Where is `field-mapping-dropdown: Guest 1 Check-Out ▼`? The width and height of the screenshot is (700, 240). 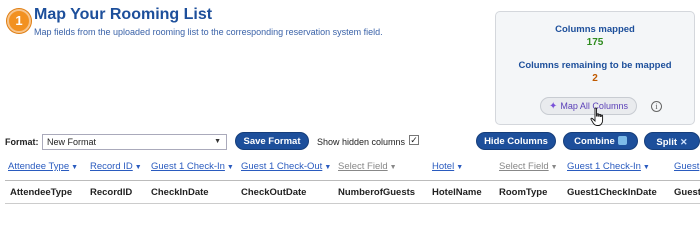
field-mapping-dropdown: Guest 1 Check-Out ▼ is located at coordinates (286, 166).